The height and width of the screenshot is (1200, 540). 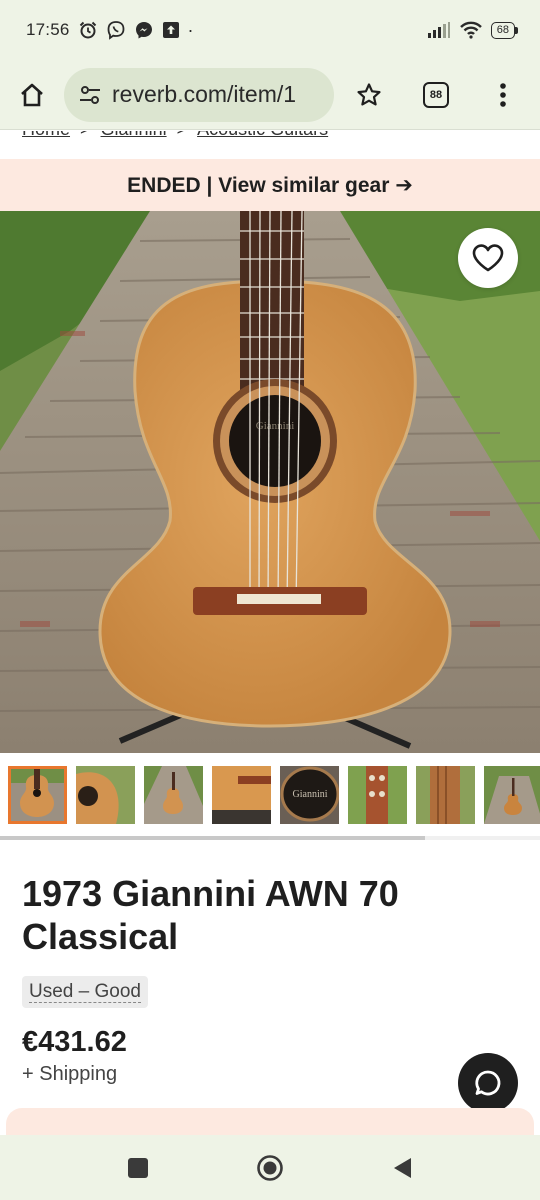 I want to click on chat-bubble-icon, so click(x=488, y=1083).